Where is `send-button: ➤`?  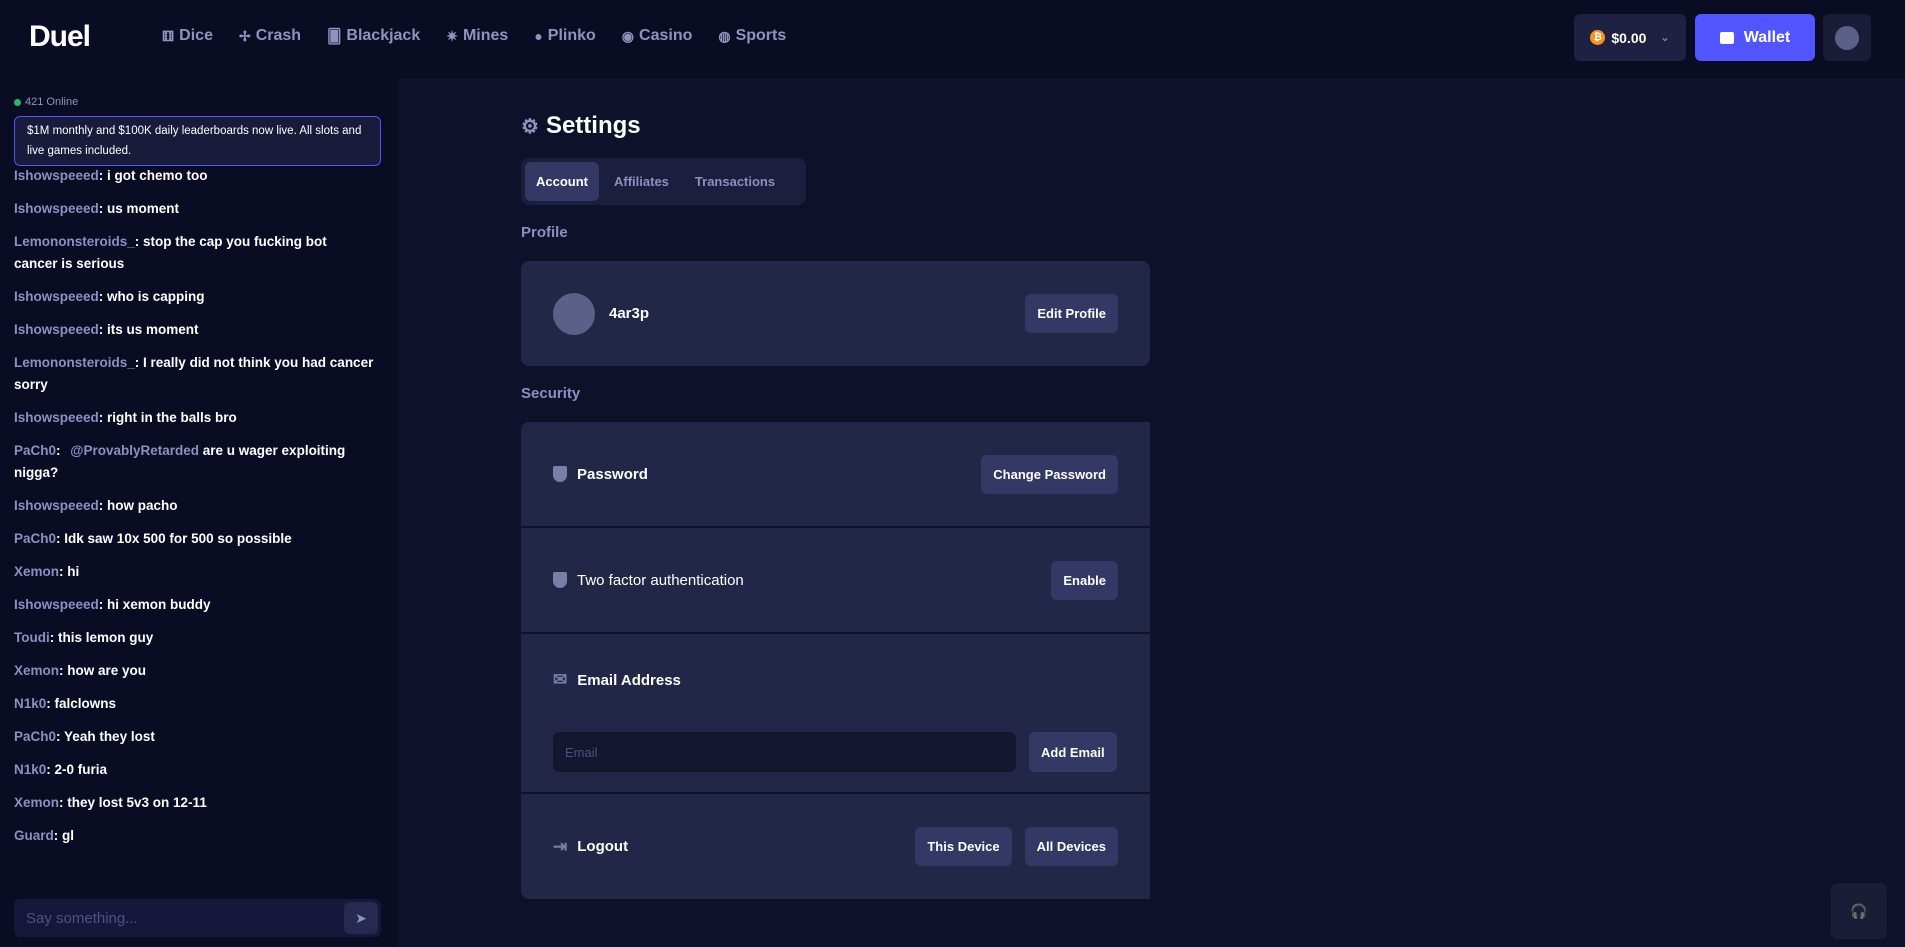
send-button: ➤ is located at coordinates (361, 918).